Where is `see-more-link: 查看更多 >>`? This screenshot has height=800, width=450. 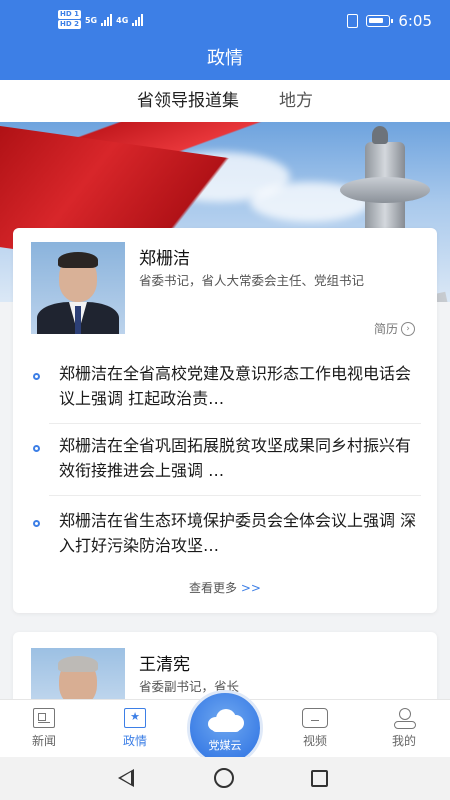
see-more-link: 查看更多 >> is located at coordinates (225, 587).